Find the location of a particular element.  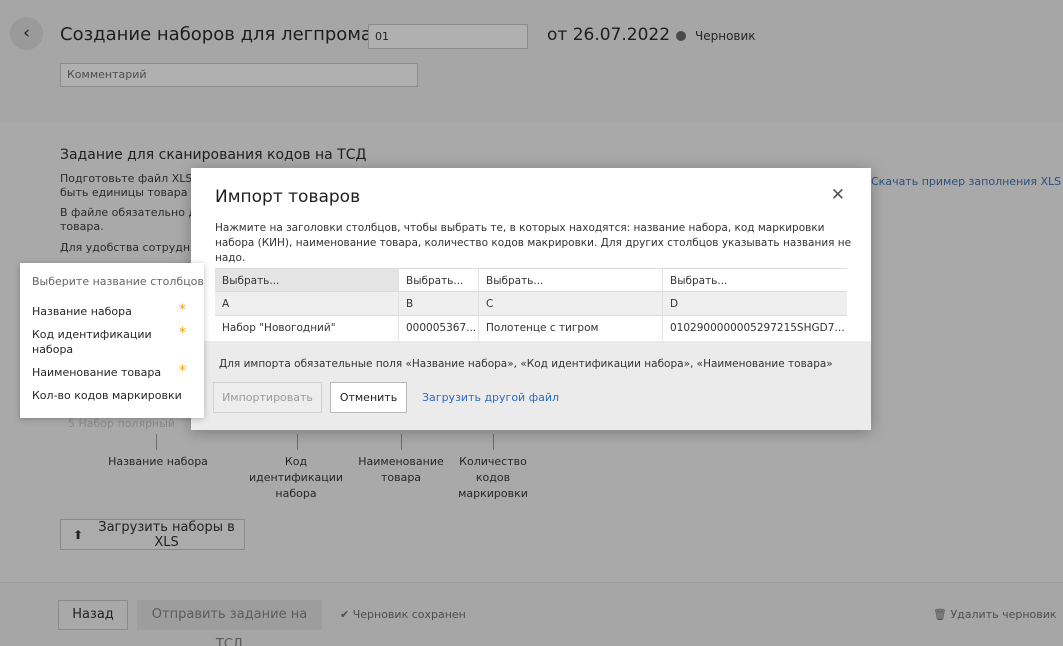

check-icon: ✔ is located at coordinates (345, 614).